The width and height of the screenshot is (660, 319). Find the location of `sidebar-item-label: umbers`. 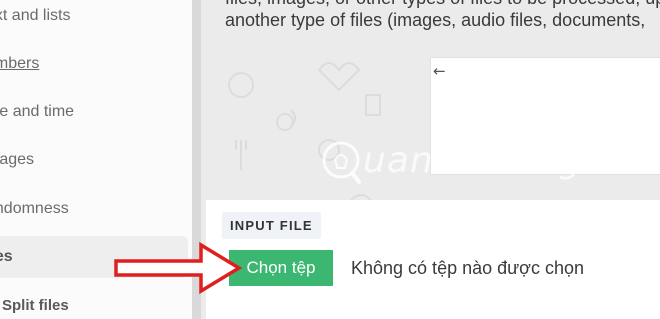

sidebar-item-label: umbers is located at coordinates (20, 63).